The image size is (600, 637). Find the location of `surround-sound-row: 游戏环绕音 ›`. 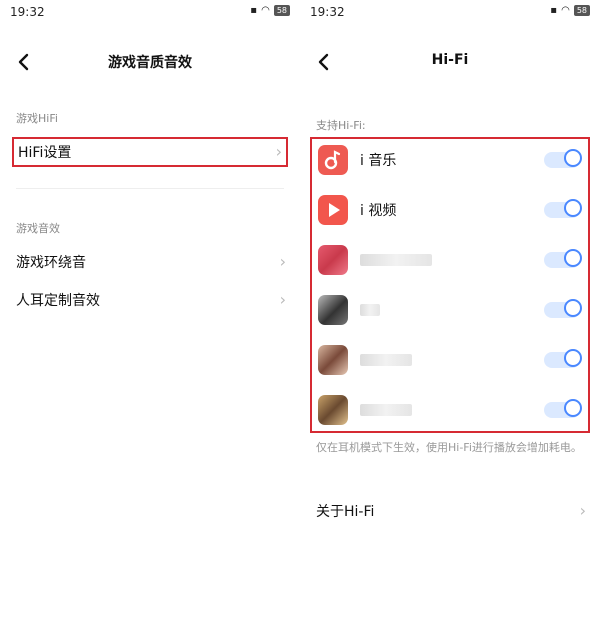

surround-sound-row: 游戏环绕音 › is located at coordinates (151, 262).